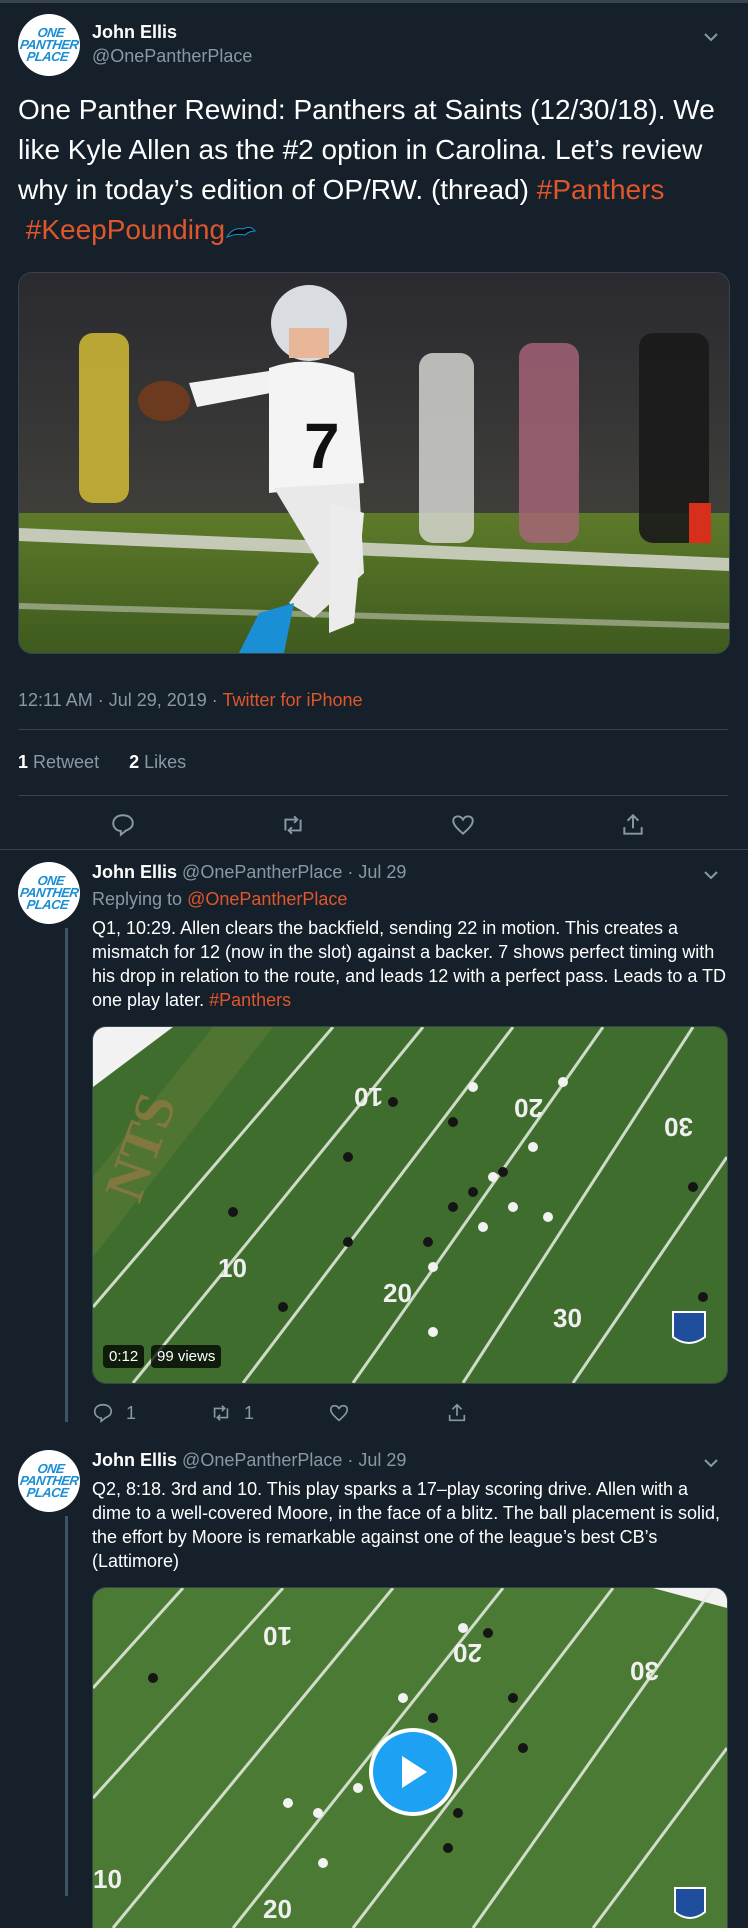  Describe the element at coordinates (249, 1412) in the screenshot. I see `retweet-count: 1` at that location.